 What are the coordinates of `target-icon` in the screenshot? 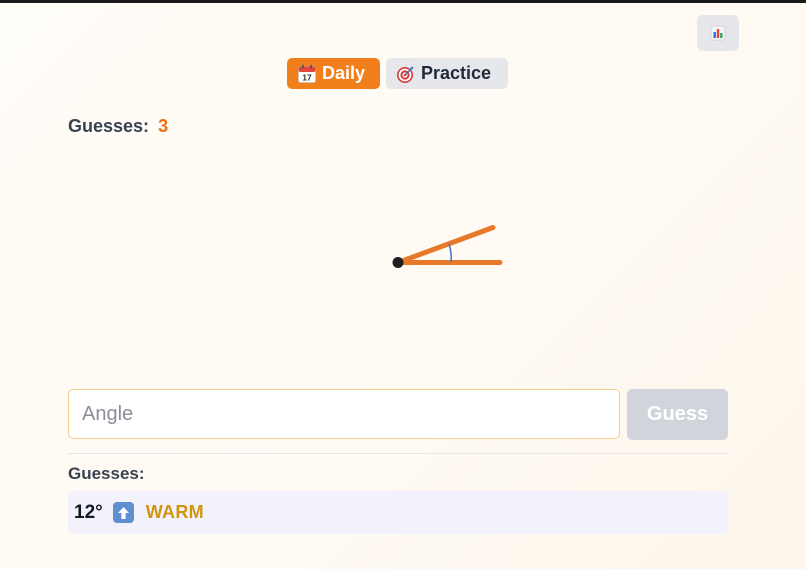 It's located at (406, 74).